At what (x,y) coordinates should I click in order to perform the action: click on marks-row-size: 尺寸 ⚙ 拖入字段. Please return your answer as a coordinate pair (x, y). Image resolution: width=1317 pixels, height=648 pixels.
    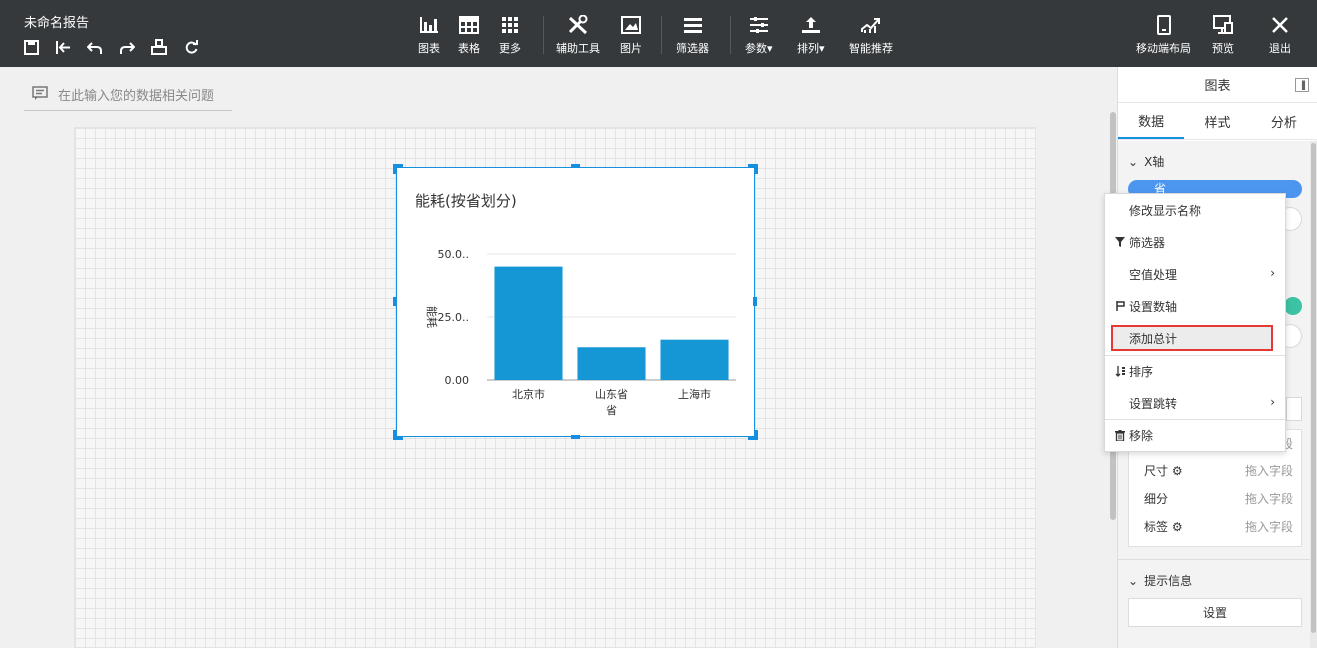
    Looking at the image, I should click on (1215, 470).